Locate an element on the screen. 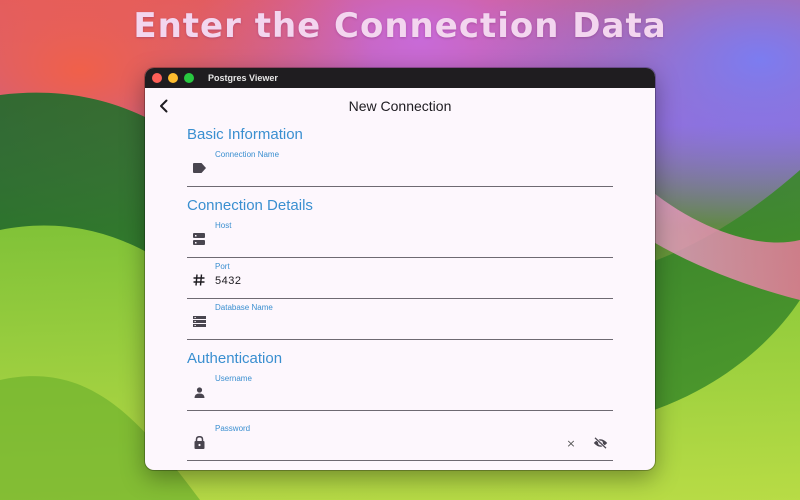  section-title-basic: Basic Information is located at coordinates (245, 134).